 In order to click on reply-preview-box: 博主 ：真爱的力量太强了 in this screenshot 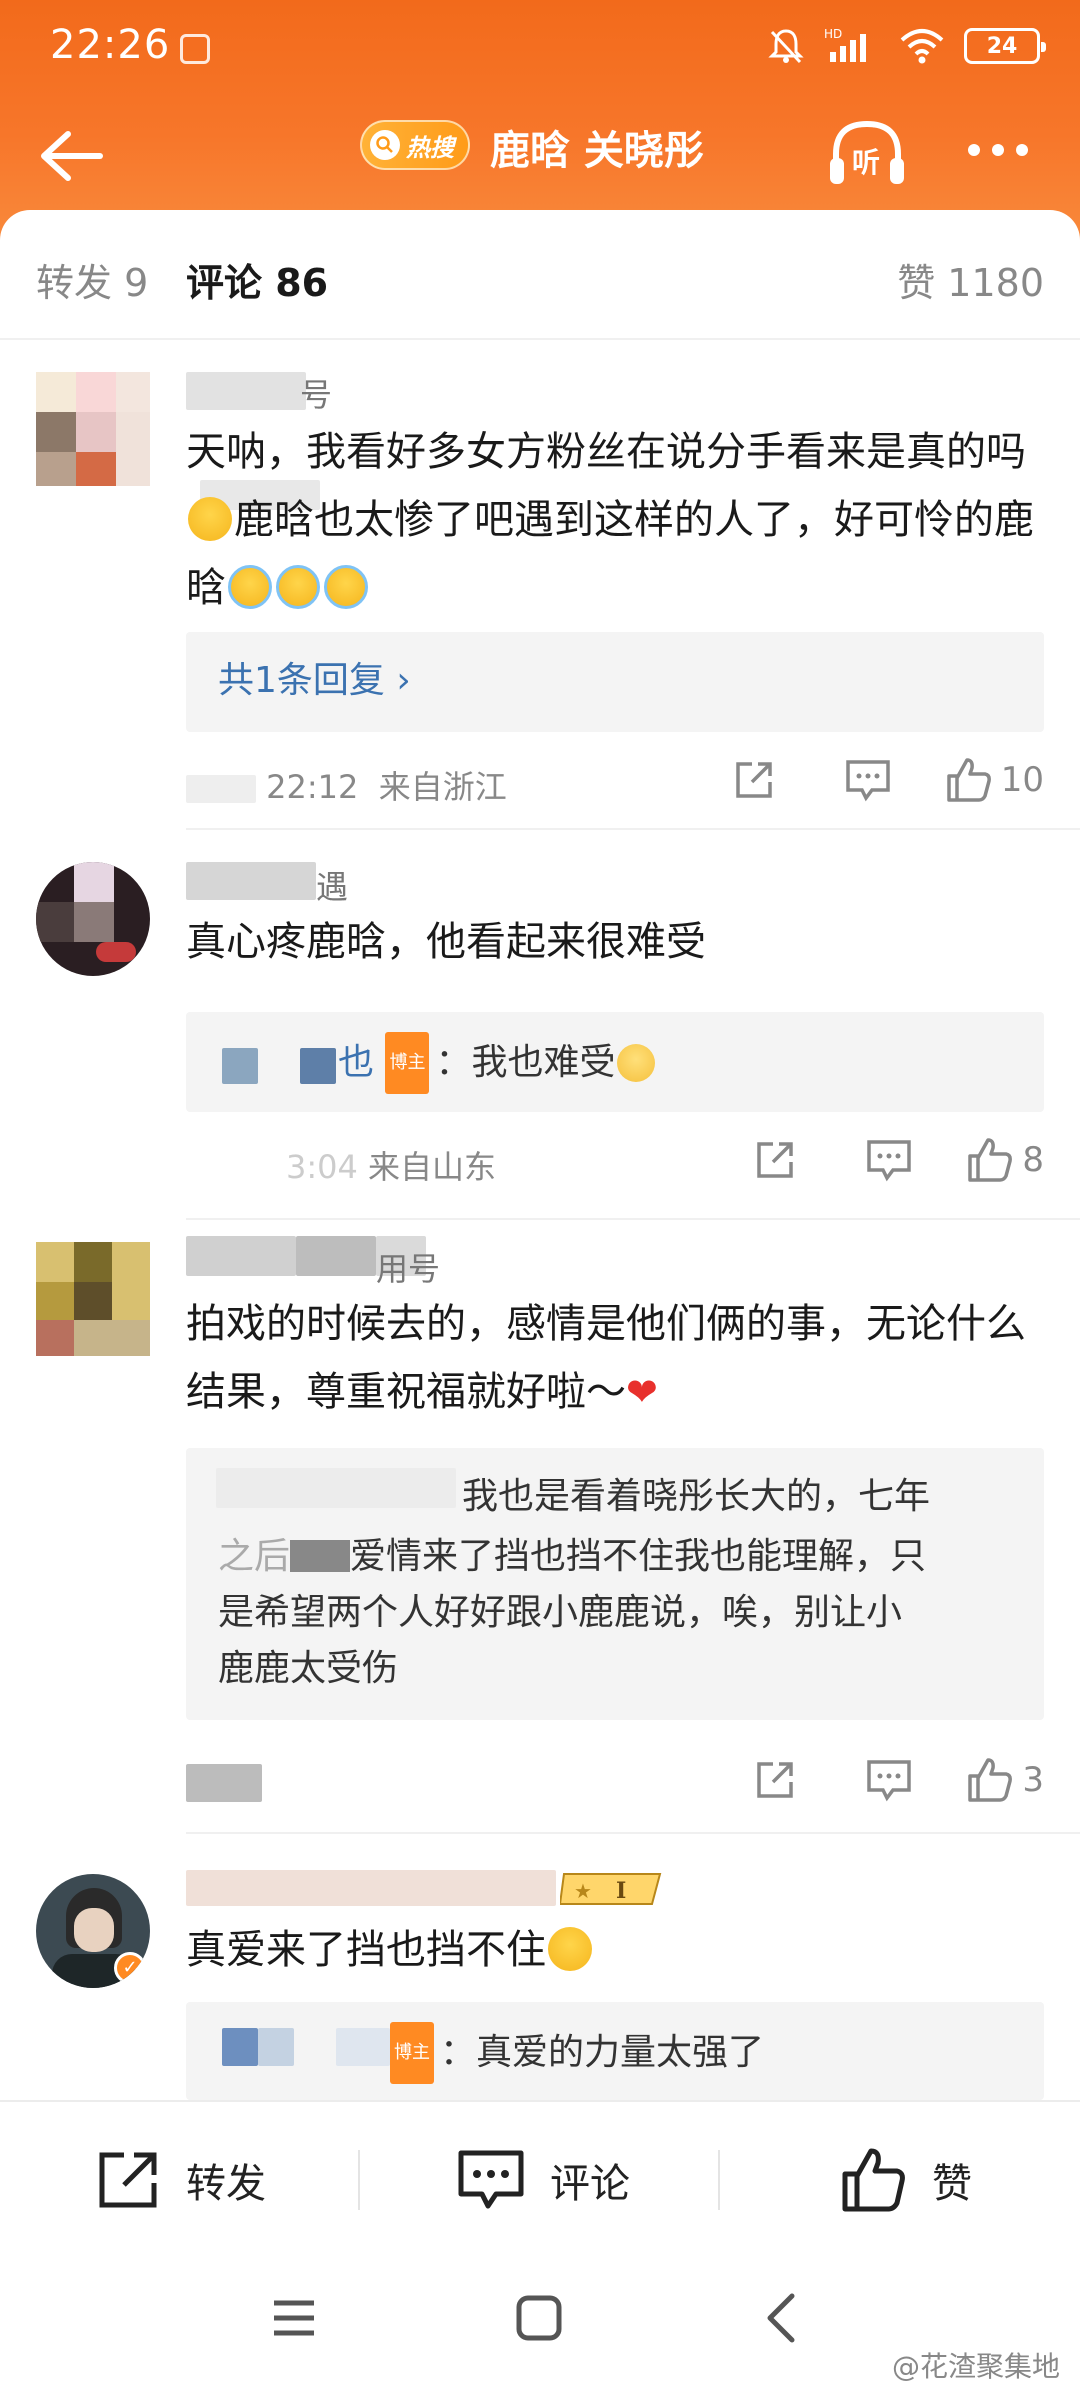, I will do `click(615, 2051)`.